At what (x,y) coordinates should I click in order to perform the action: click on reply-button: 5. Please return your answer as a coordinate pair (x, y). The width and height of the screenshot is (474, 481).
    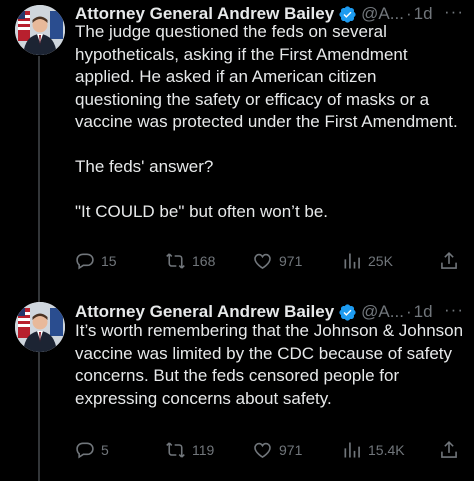
    Looking at the image, I should click on (92, 450).